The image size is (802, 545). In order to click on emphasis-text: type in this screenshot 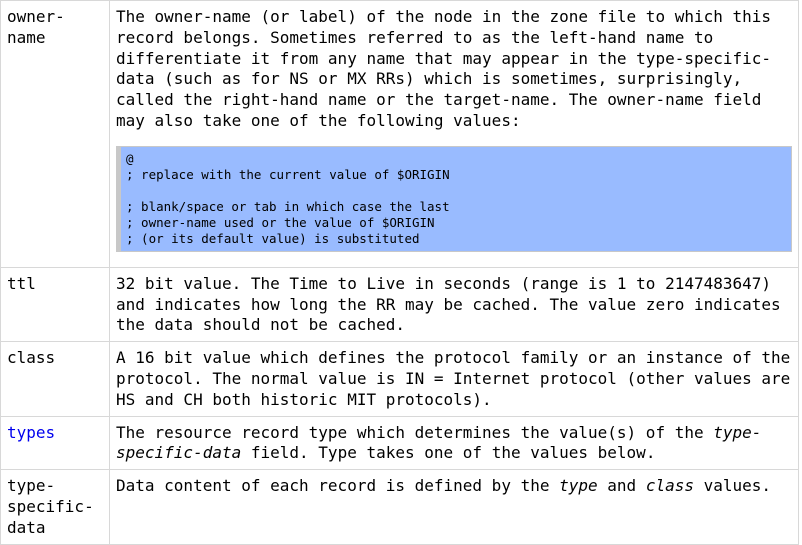, I will do `click(578, 486)`.